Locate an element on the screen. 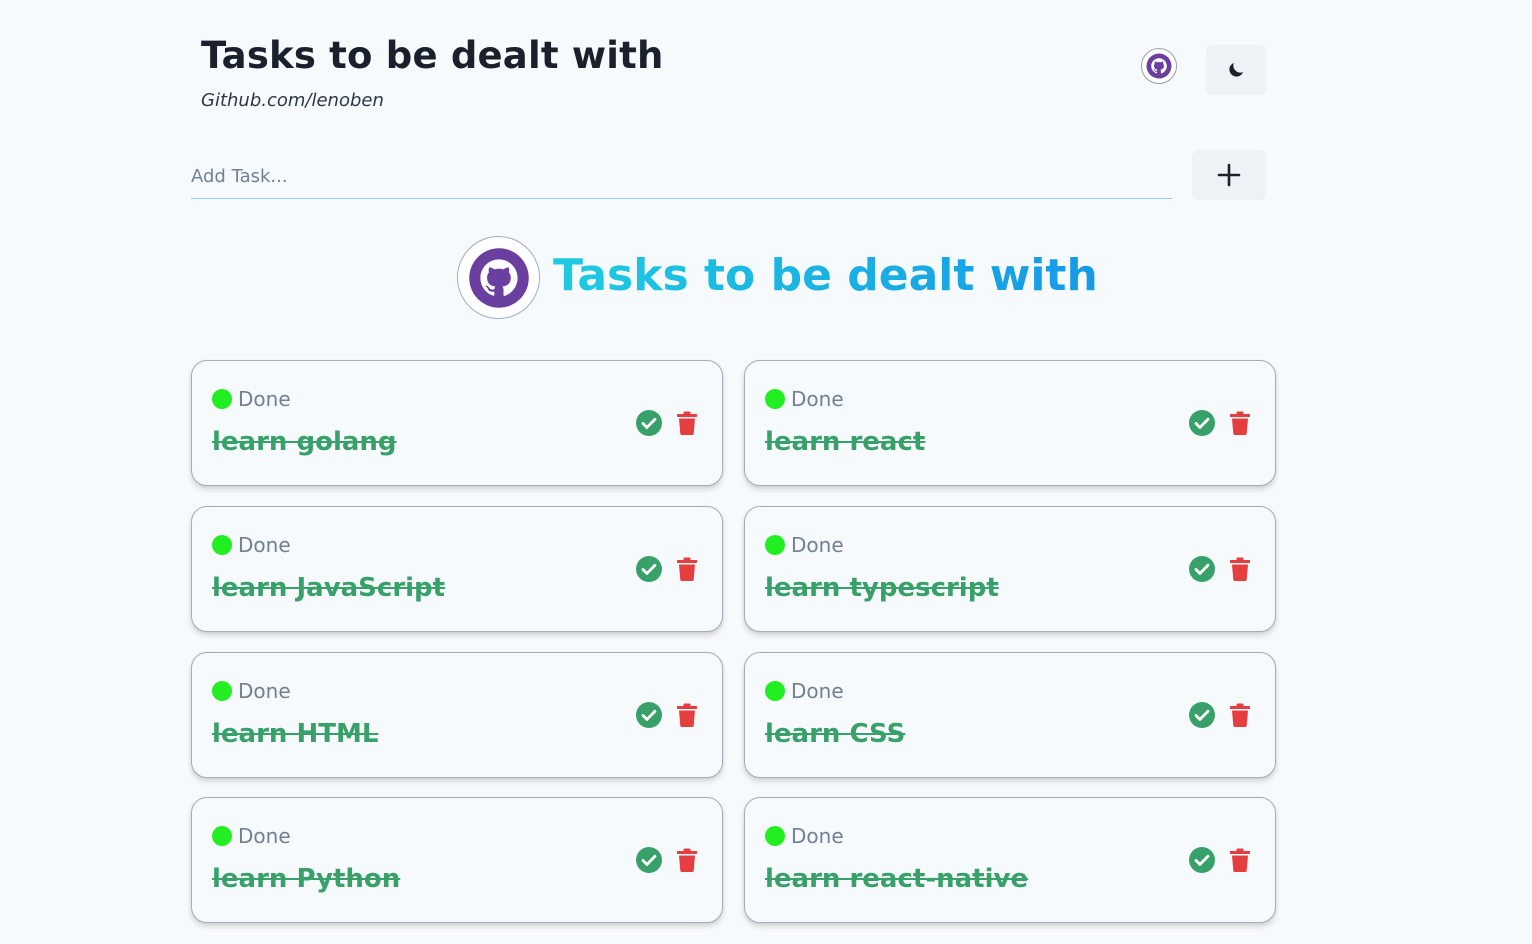 The height and width of the screenshot is (944, 1532). task-card: Done learn typescript is located at coordinates (1010, 569).